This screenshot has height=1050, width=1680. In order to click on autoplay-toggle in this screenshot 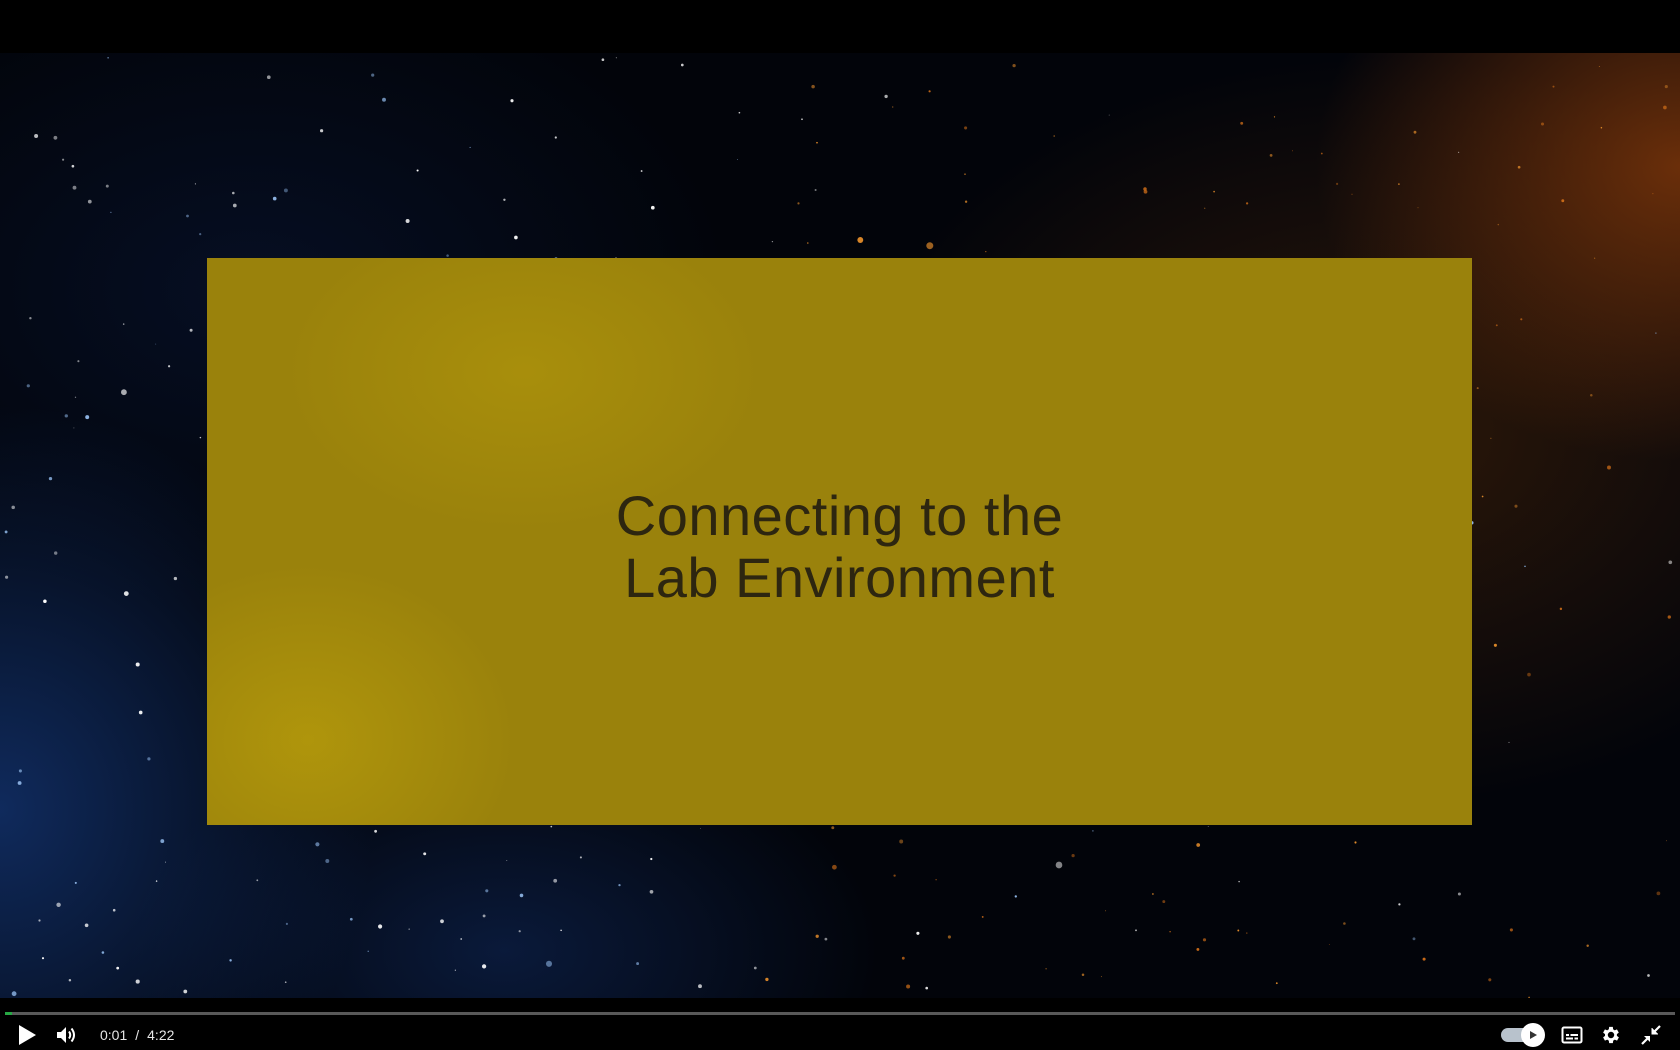, I will do `click(1521, 1035)`.